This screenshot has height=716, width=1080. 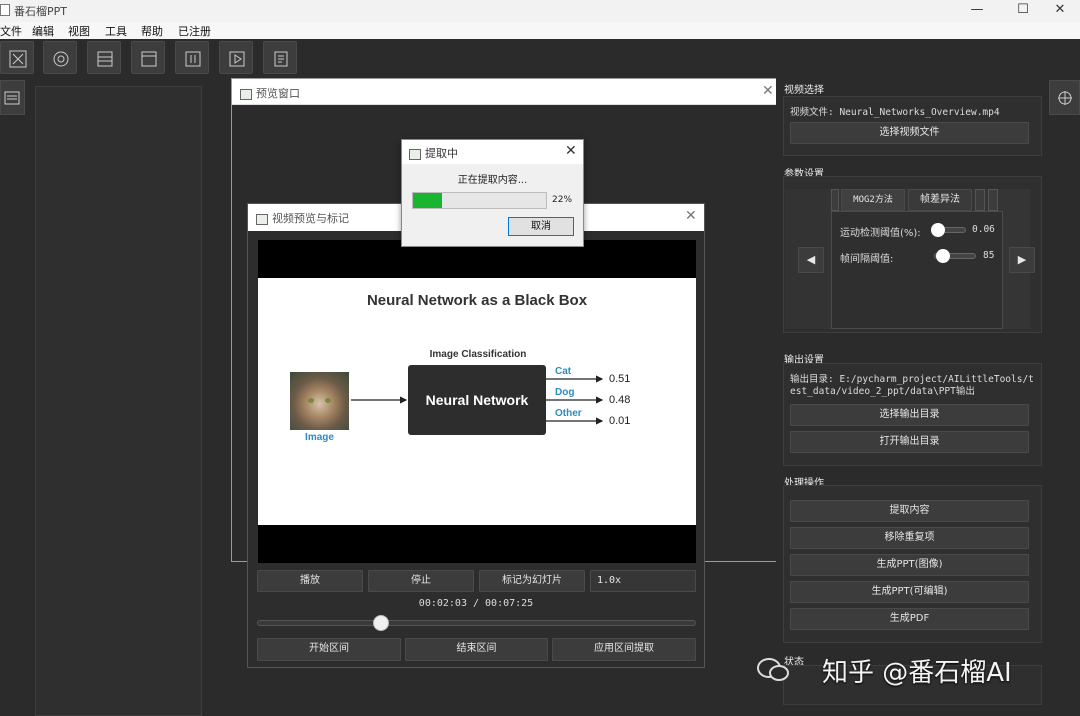 I want to click on neural-network-box: Neural Network, so click(x=477, y=400).